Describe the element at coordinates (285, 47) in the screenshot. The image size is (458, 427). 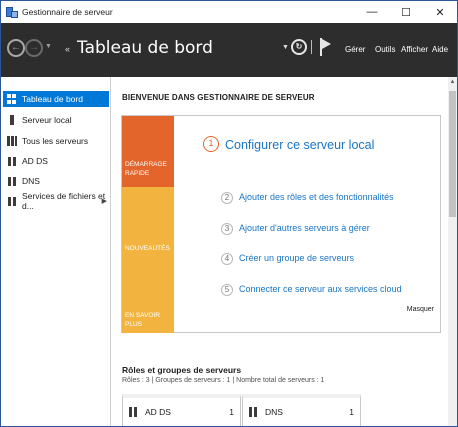
I see `chevron-down-icon: ▼` at that location.